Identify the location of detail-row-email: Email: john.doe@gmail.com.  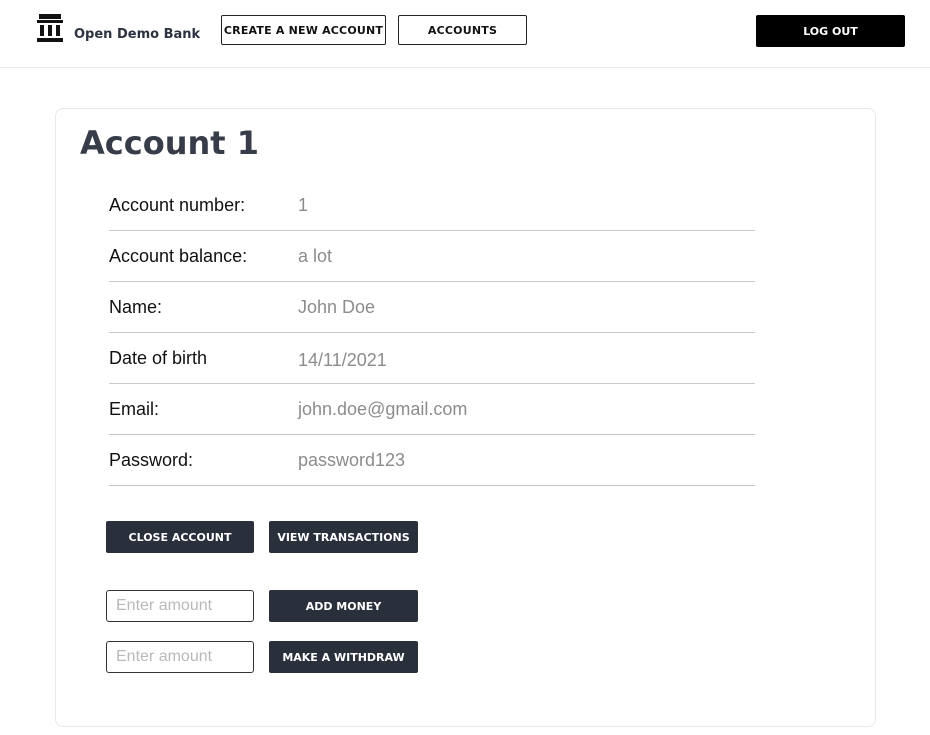
(432, 409).